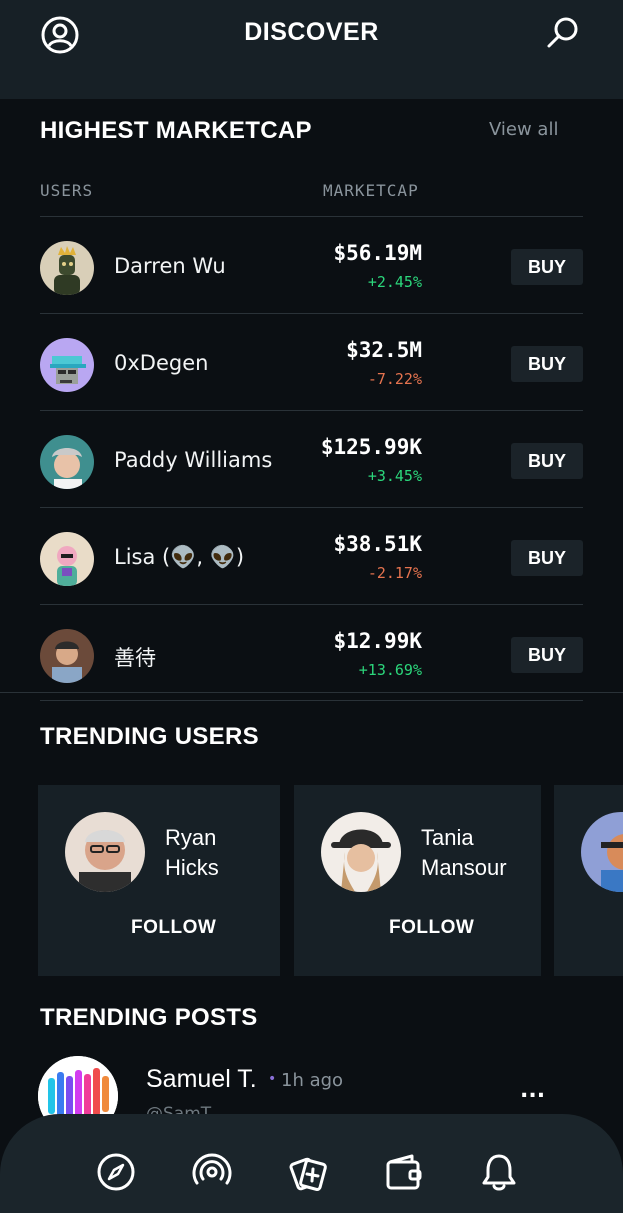 This screenshot has width=623, height=1213. I want to click on view-all-link: View all, so click(523, 129).